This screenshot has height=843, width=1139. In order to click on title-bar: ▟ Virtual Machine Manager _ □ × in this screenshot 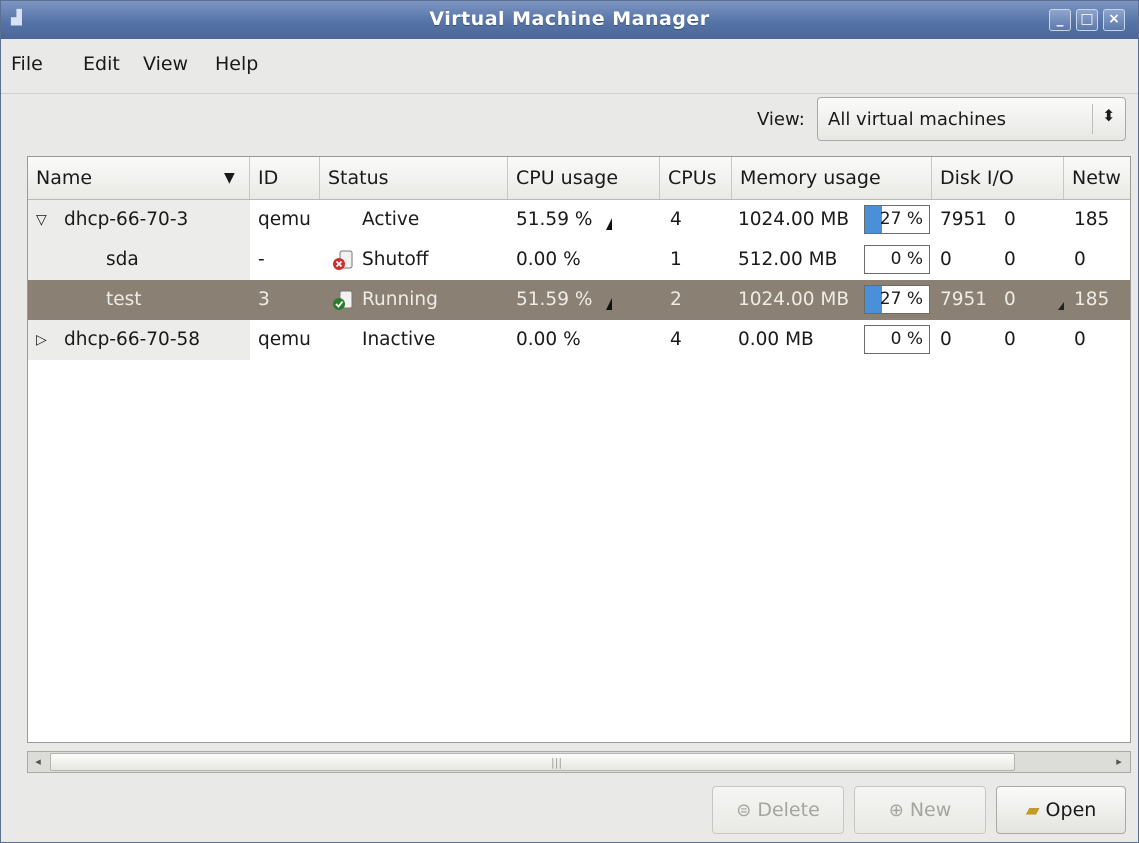, I will do `click(569, 20)`.